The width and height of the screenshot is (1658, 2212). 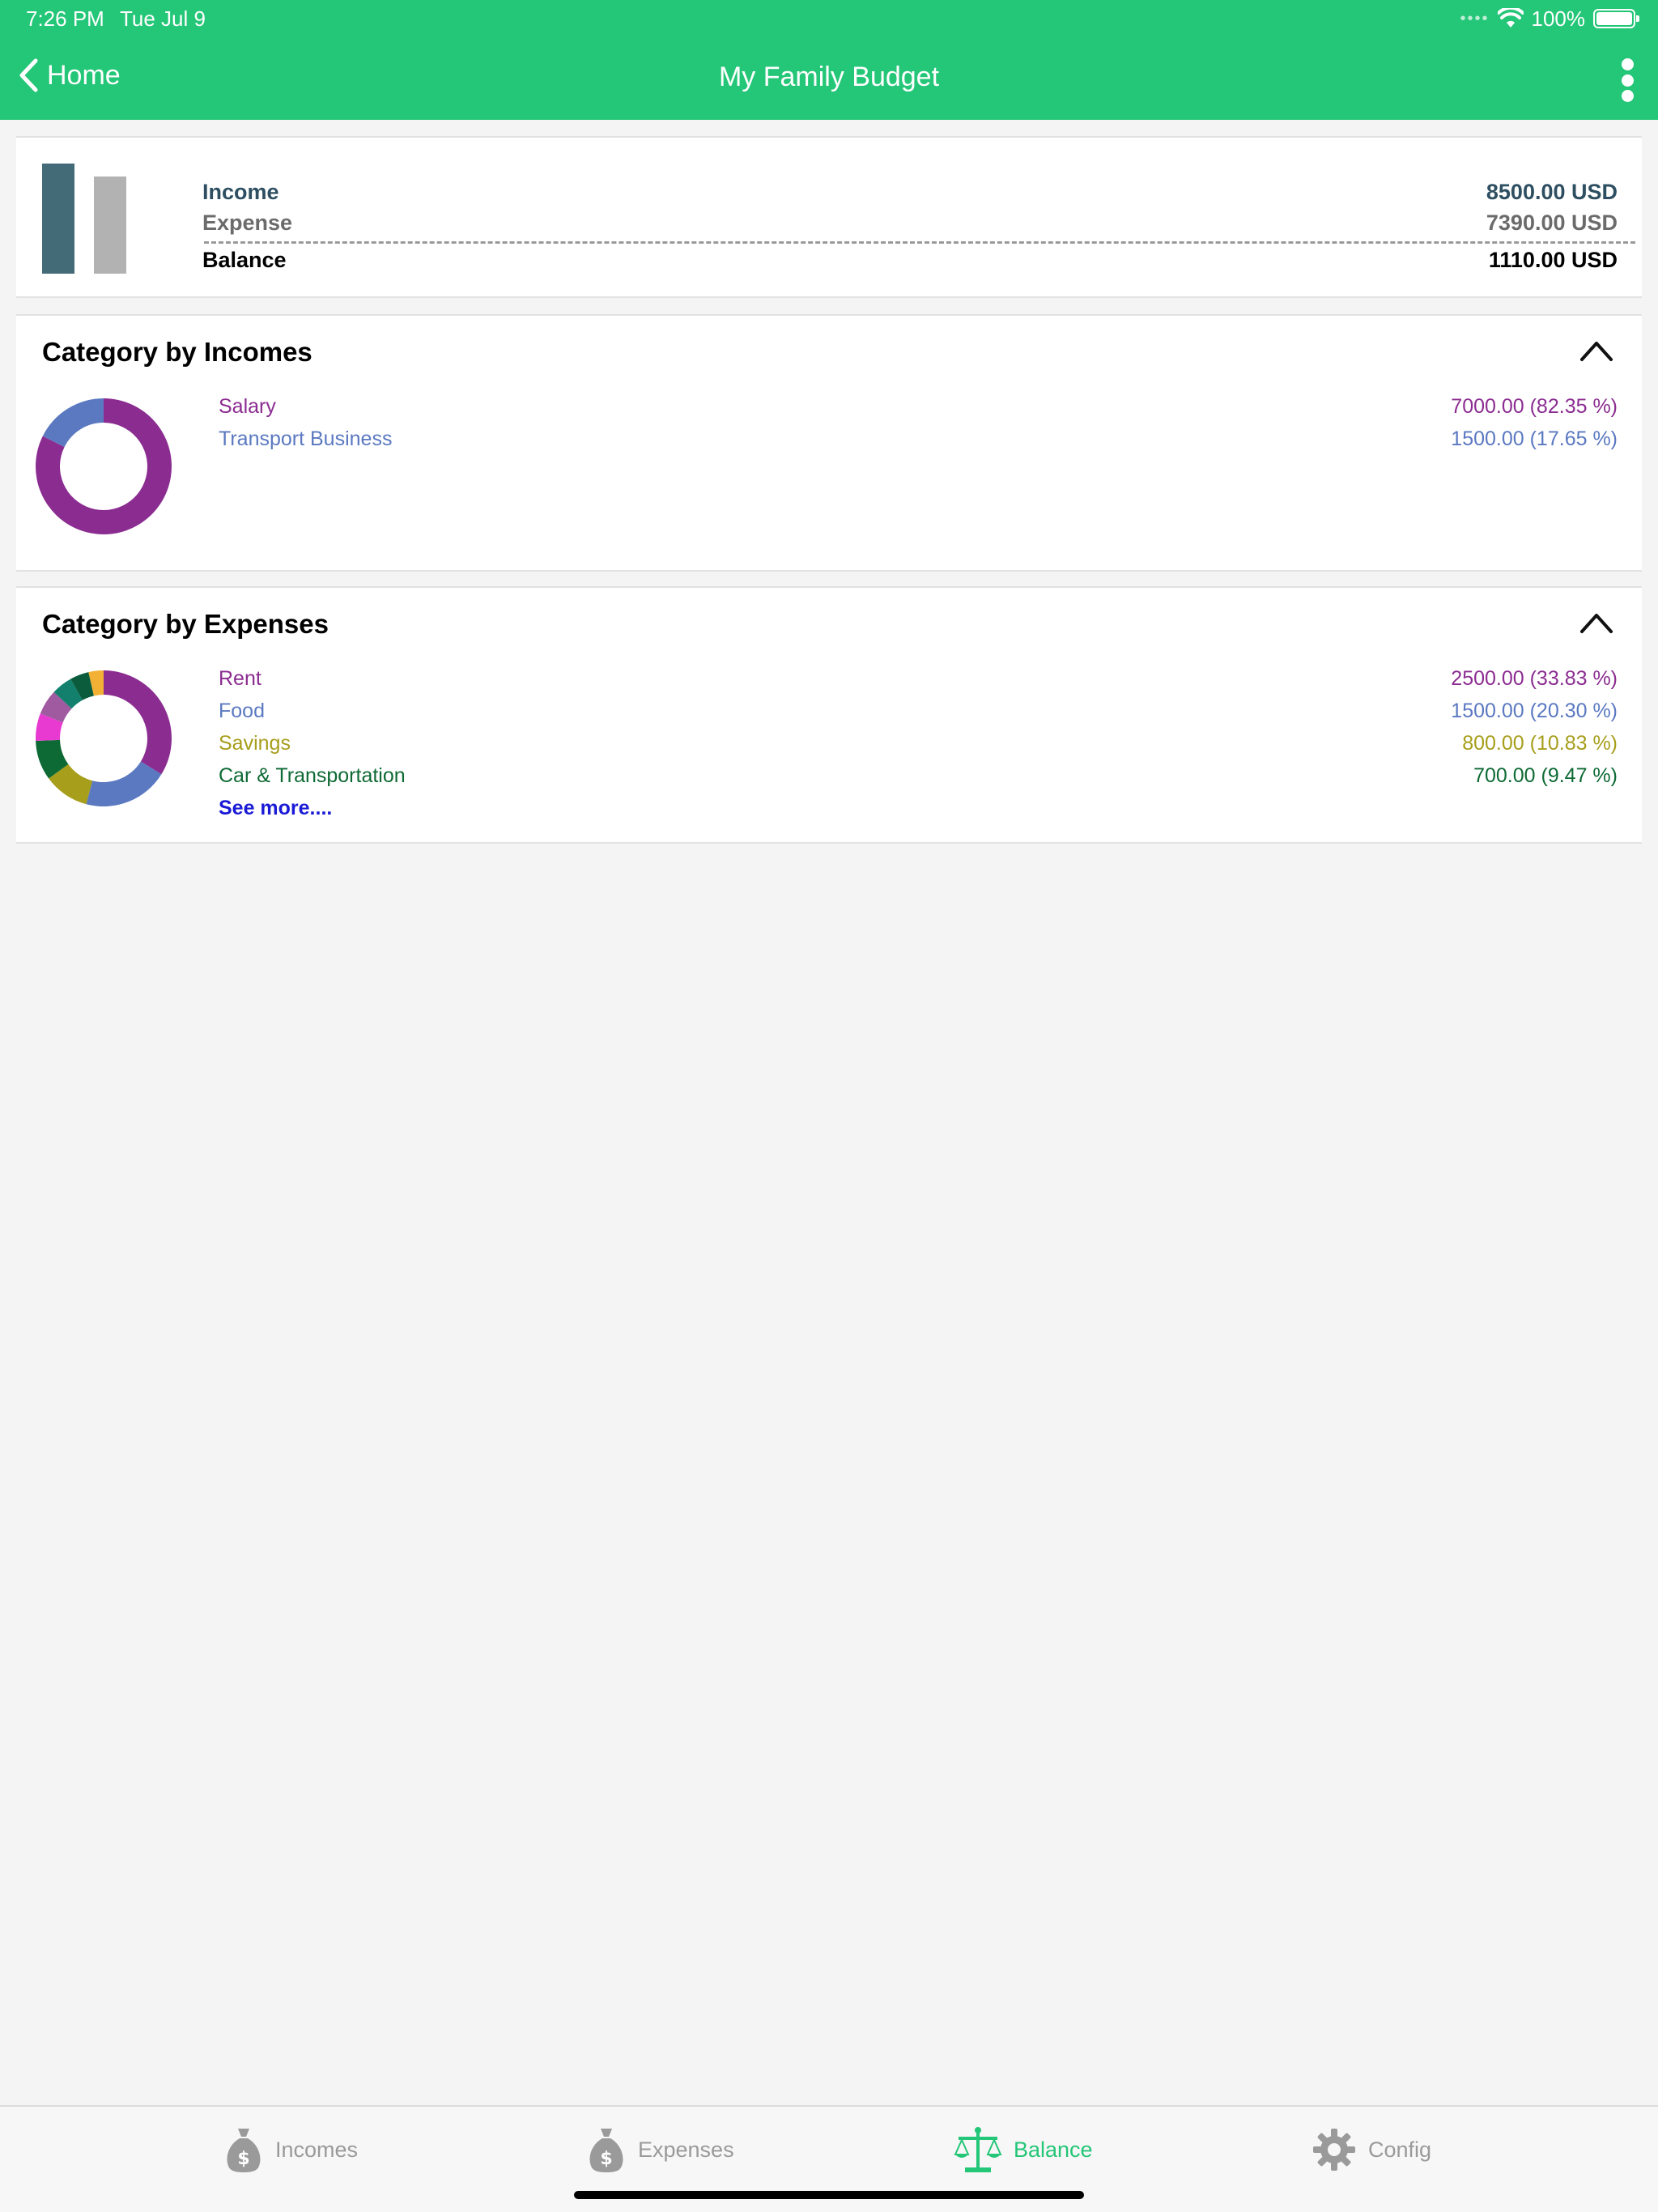 What do you see at coordinates (1534, 711) in the screenshot?
I see `category-value: 1500.00 (20.30 %)` at bounding box center [1534, 711].